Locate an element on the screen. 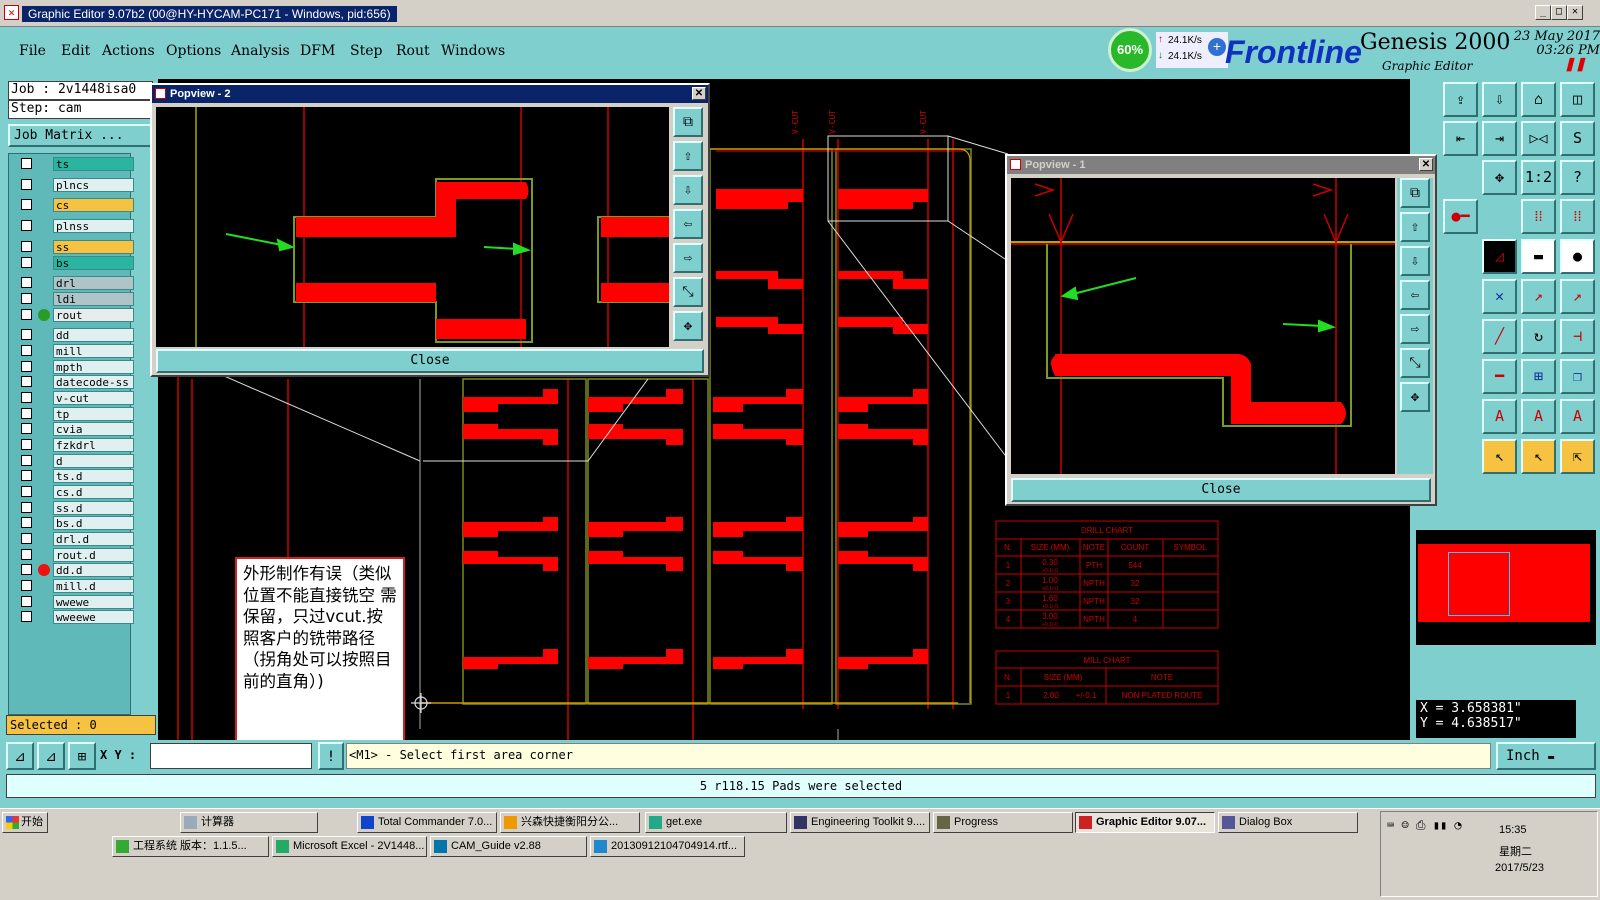  taskbar-item: Dialog Box is located at coordinates (1288, 822).